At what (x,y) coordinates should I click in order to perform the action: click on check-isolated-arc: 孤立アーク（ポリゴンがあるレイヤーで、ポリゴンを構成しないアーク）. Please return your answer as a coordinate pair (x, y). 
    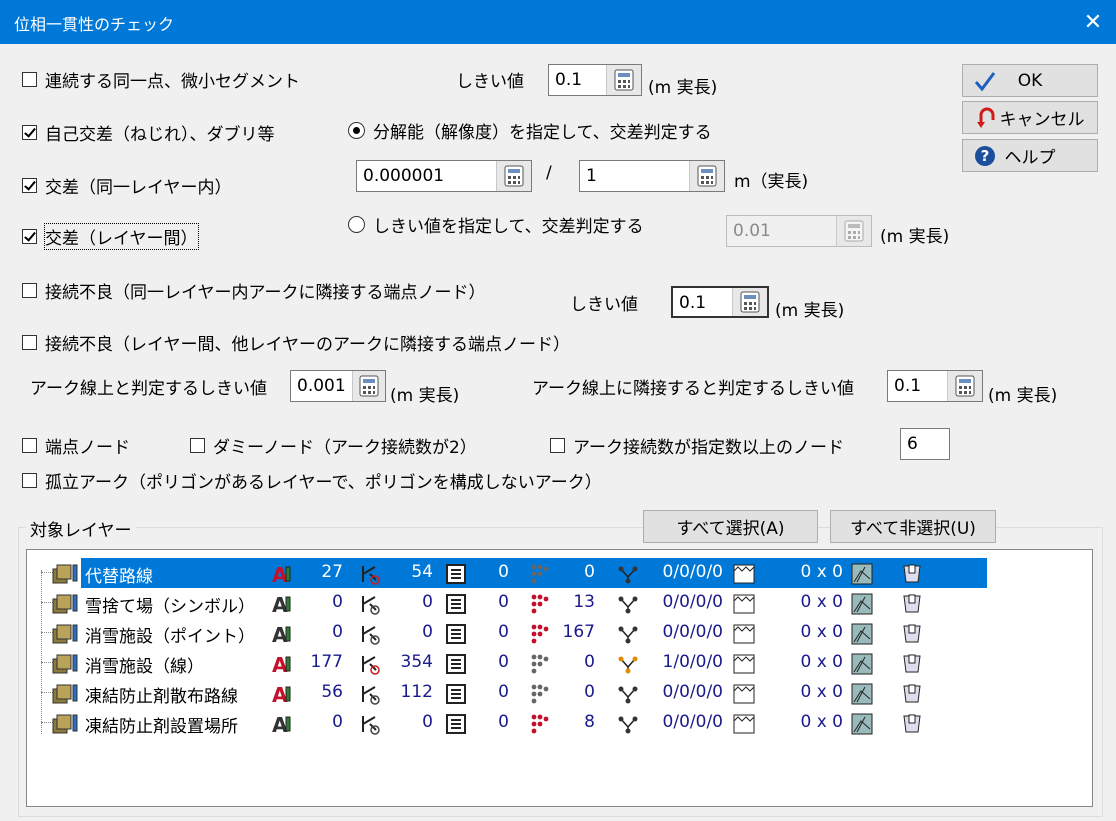
    Looking at the image, I should click on (312, 480).